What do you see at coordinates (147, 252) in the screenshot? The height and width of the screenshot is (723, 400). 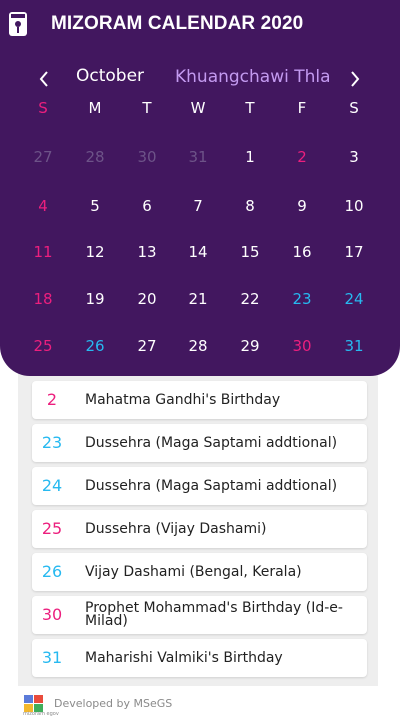 I see `calendar-day-cell: 13` at bounding box center [147, 252].